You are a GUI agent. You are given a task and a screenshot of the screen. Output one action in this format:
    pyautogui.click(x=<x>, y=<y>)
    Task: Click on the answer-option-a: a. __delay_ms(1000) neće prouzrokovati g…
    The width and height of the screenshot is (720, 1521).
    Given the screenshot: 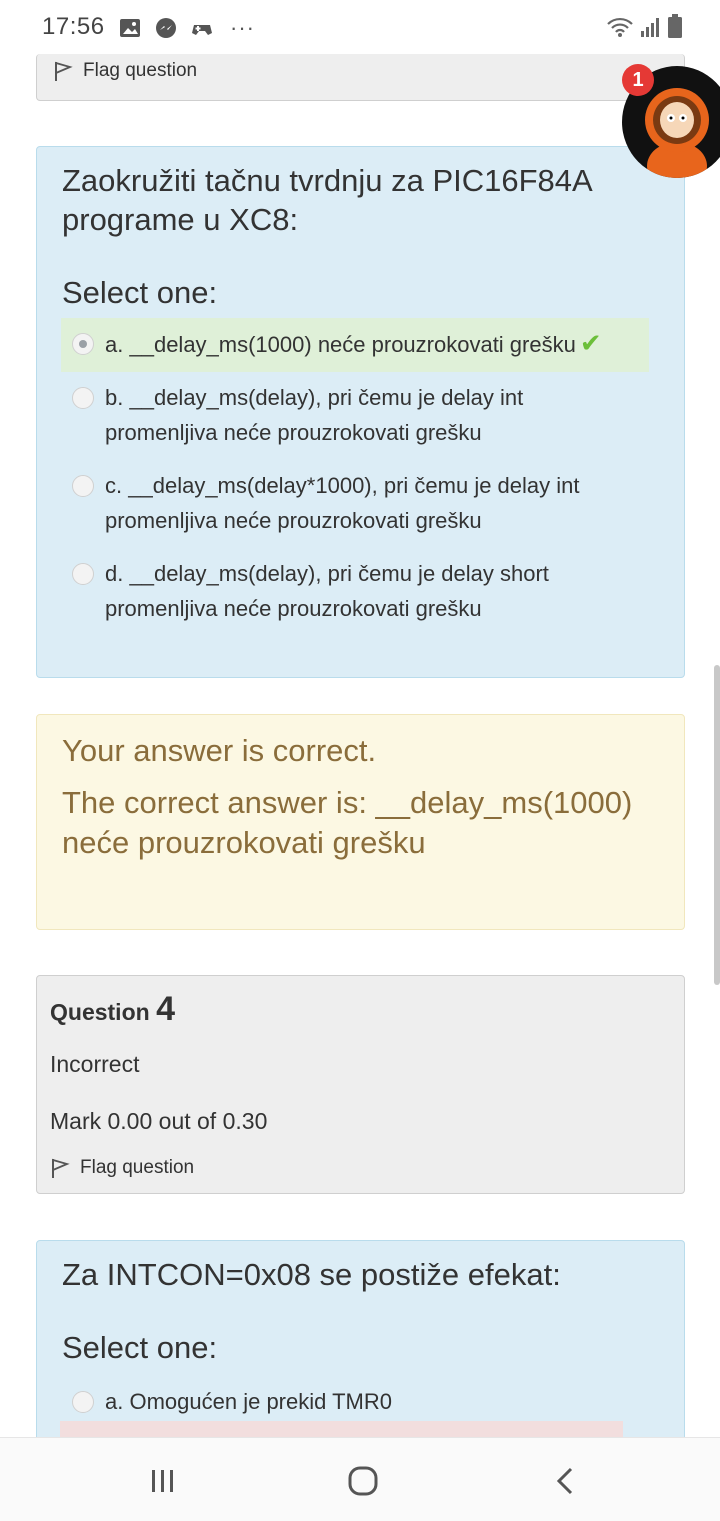 What is the action you would take?
    pyautogui.click(x=355, y=345)
    